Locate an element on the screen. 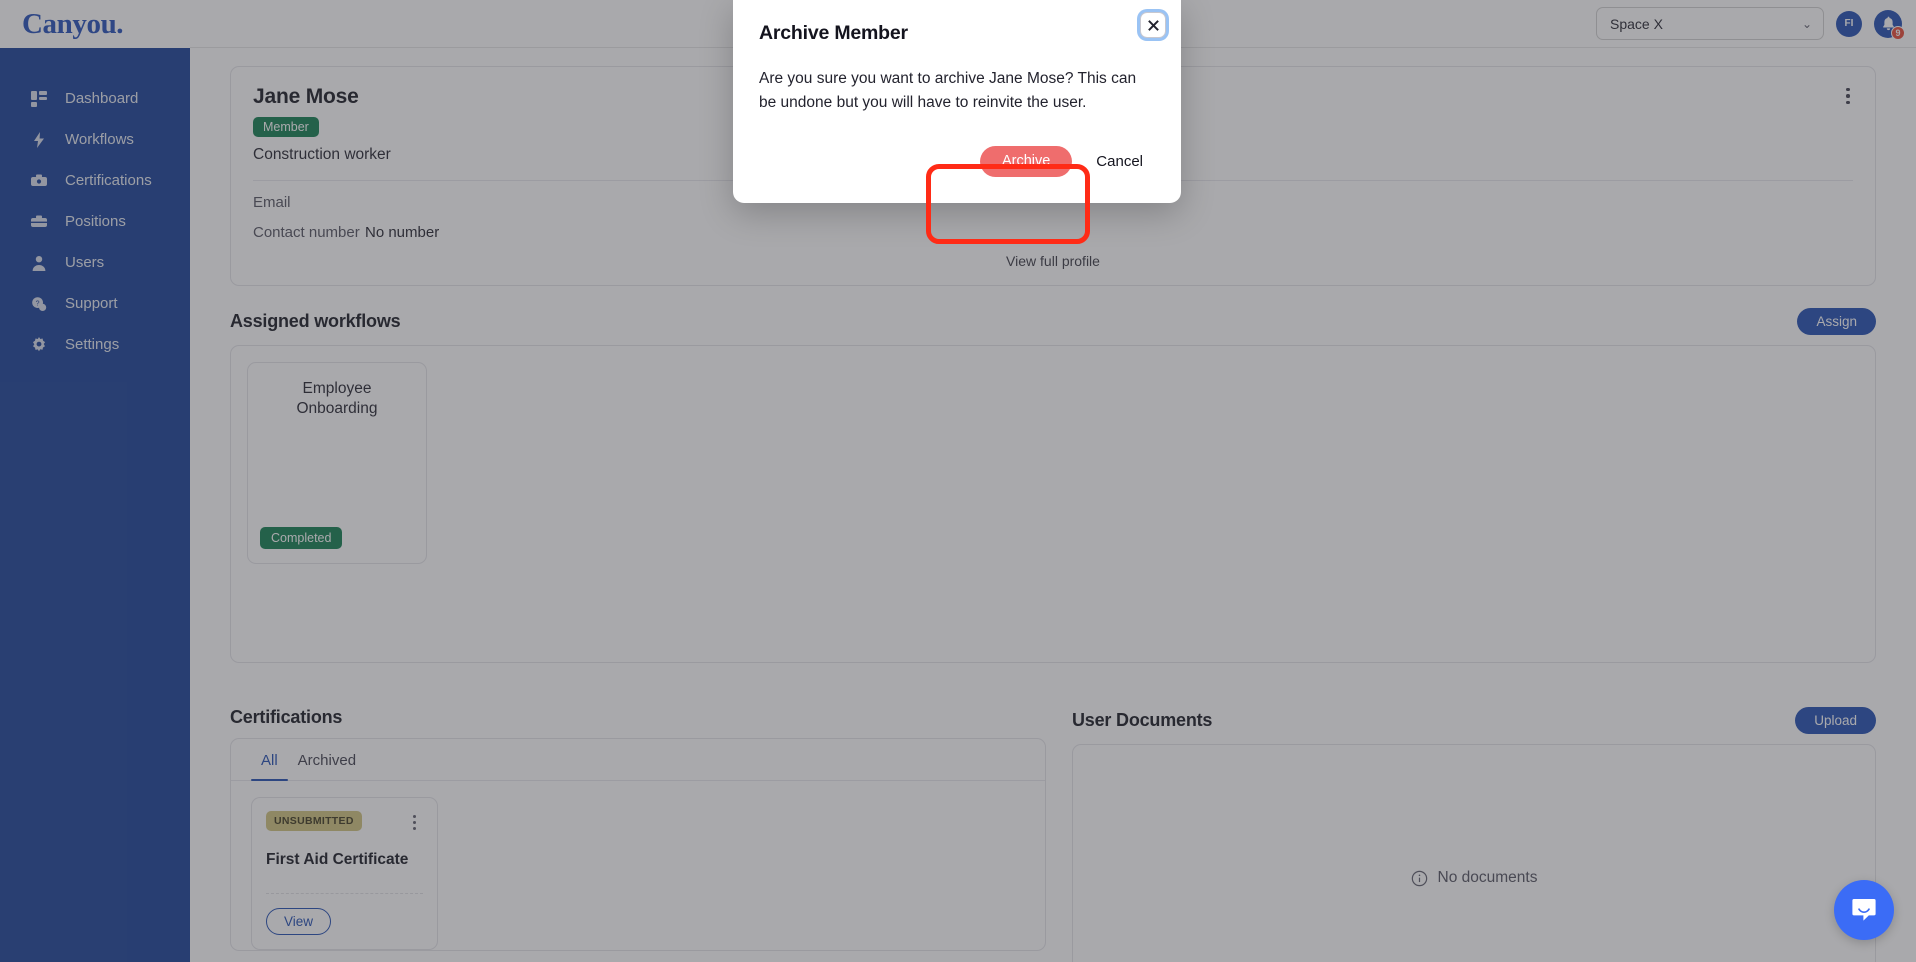  archive-confirm-button: Archive is located at coordinates (1026, 161).